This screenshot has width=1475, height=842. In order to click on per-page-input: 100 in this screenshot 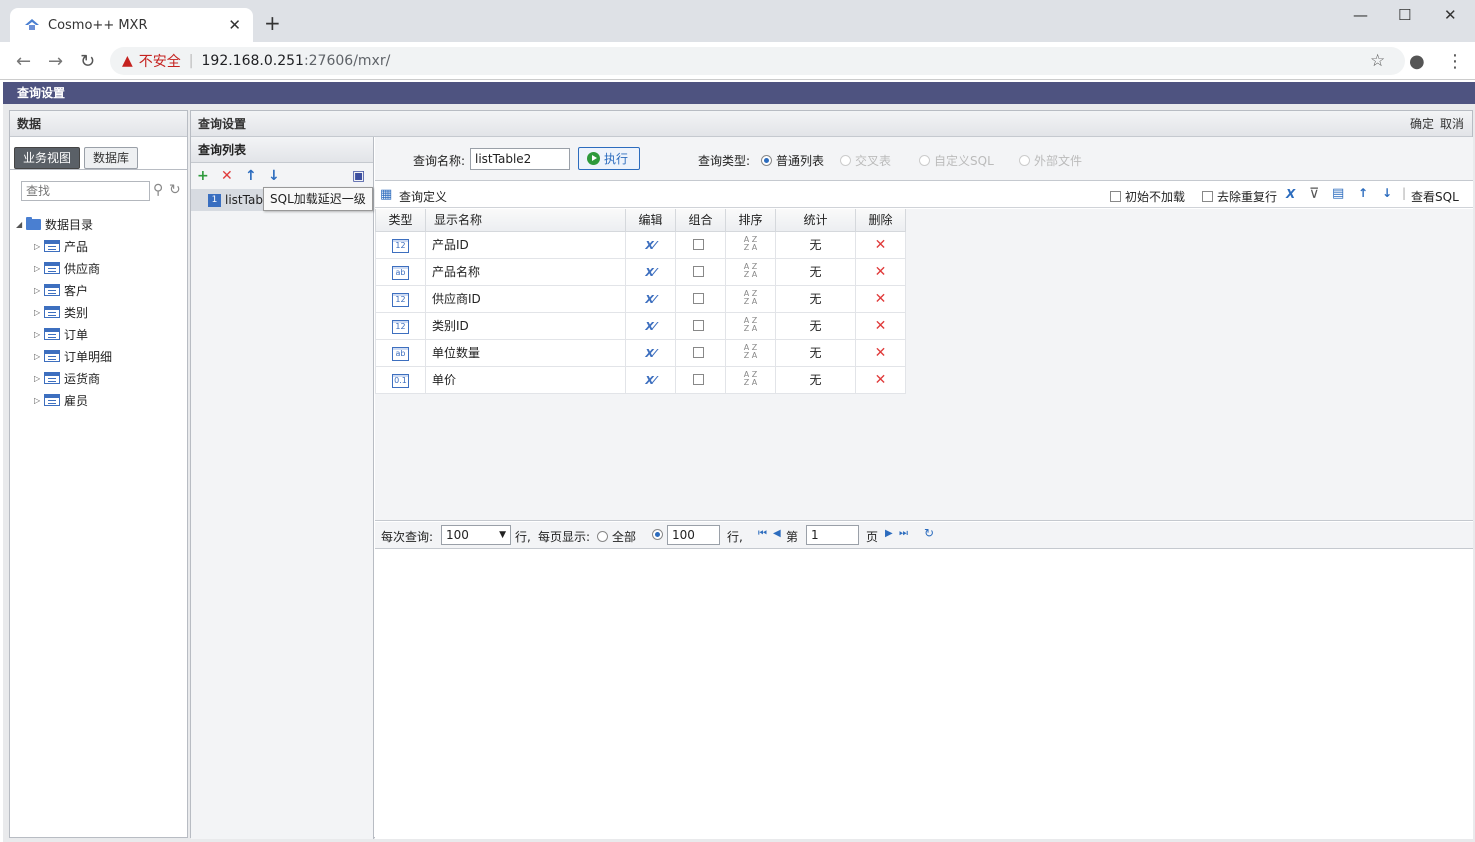, I will do `click(693, 535)`.